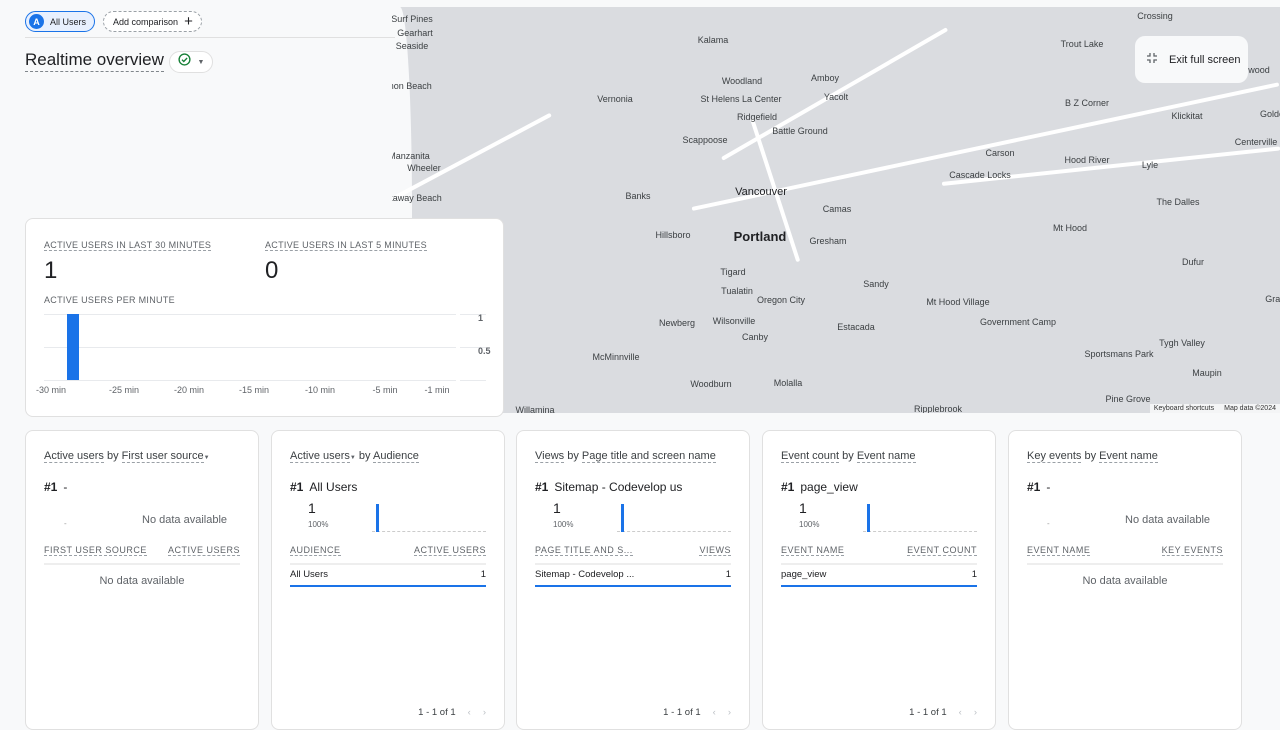  I want to click on table-row: page_view 1, so click(879, 578).